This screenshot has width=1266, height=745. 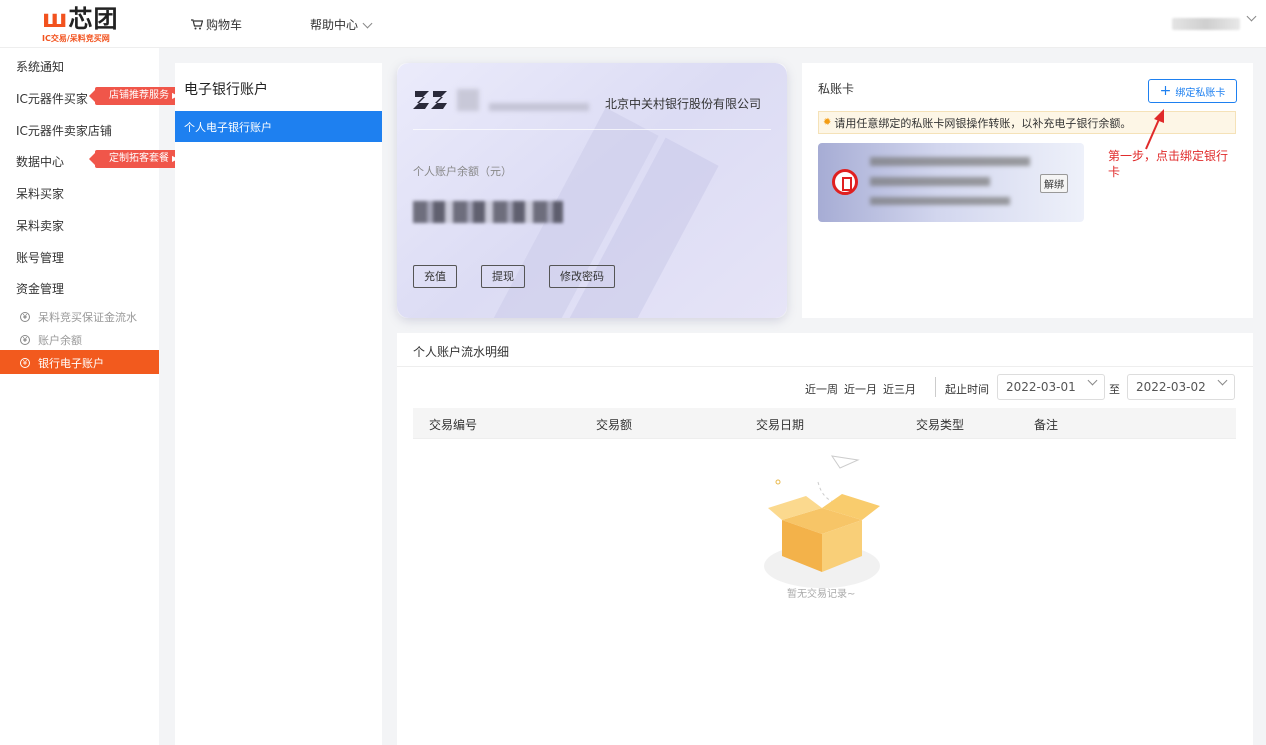 I want to click on range-label: 起止时间, so click(x=967, y=389).